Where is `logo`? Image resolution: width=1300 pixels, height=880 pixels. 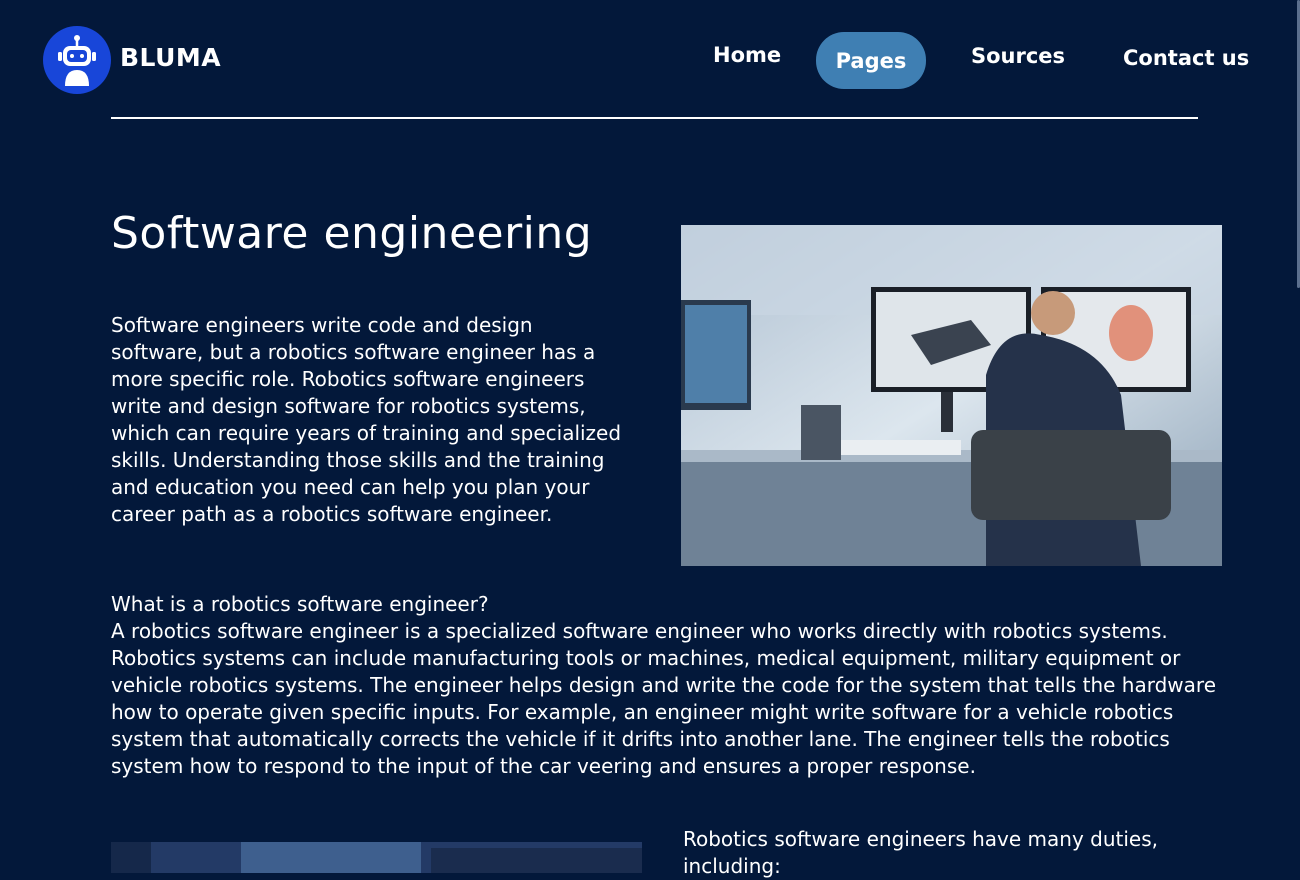 logo is located at coordinates (77, 60).